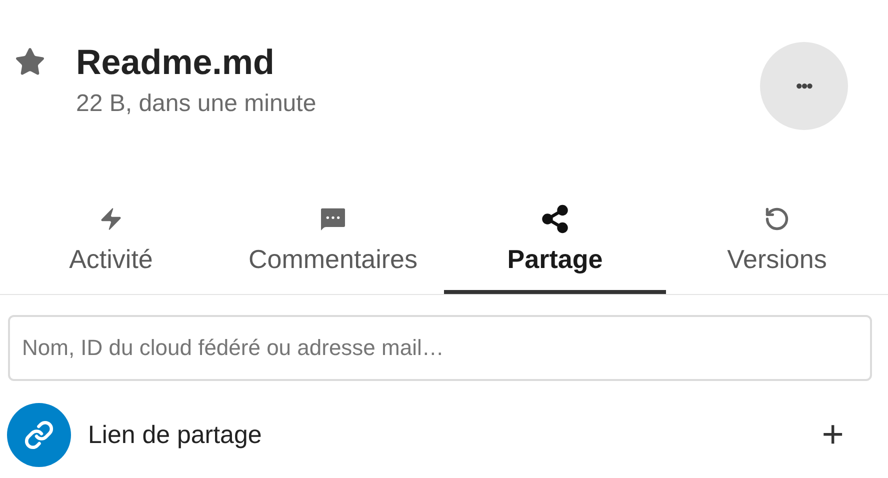 Image resolution: width=888 pixels, height=478 pixels. What do you see at coordinates (175, 435) in the screenshot?
I see `share-link-label: Lien de partage` at bounding box center [175, 435].